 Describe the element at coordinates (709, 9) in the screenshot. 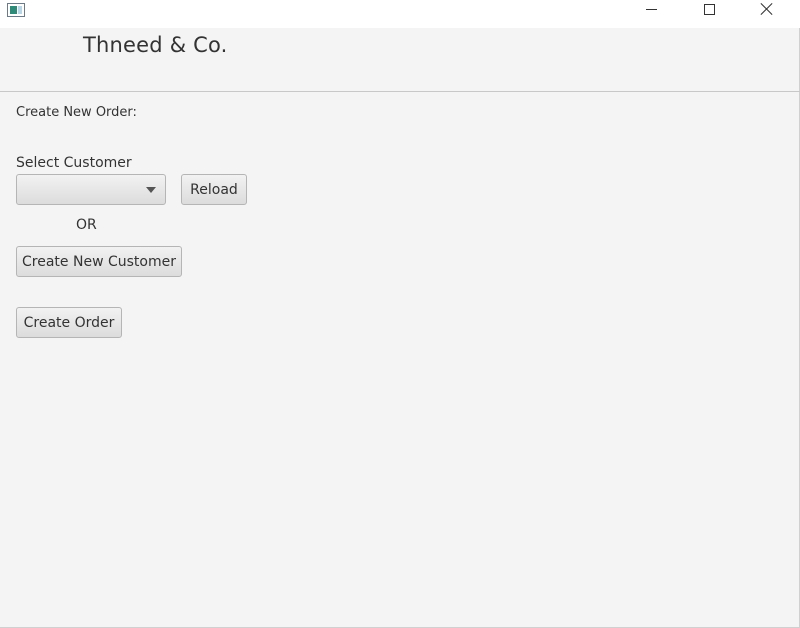

I see `maximize-icon` at that location.